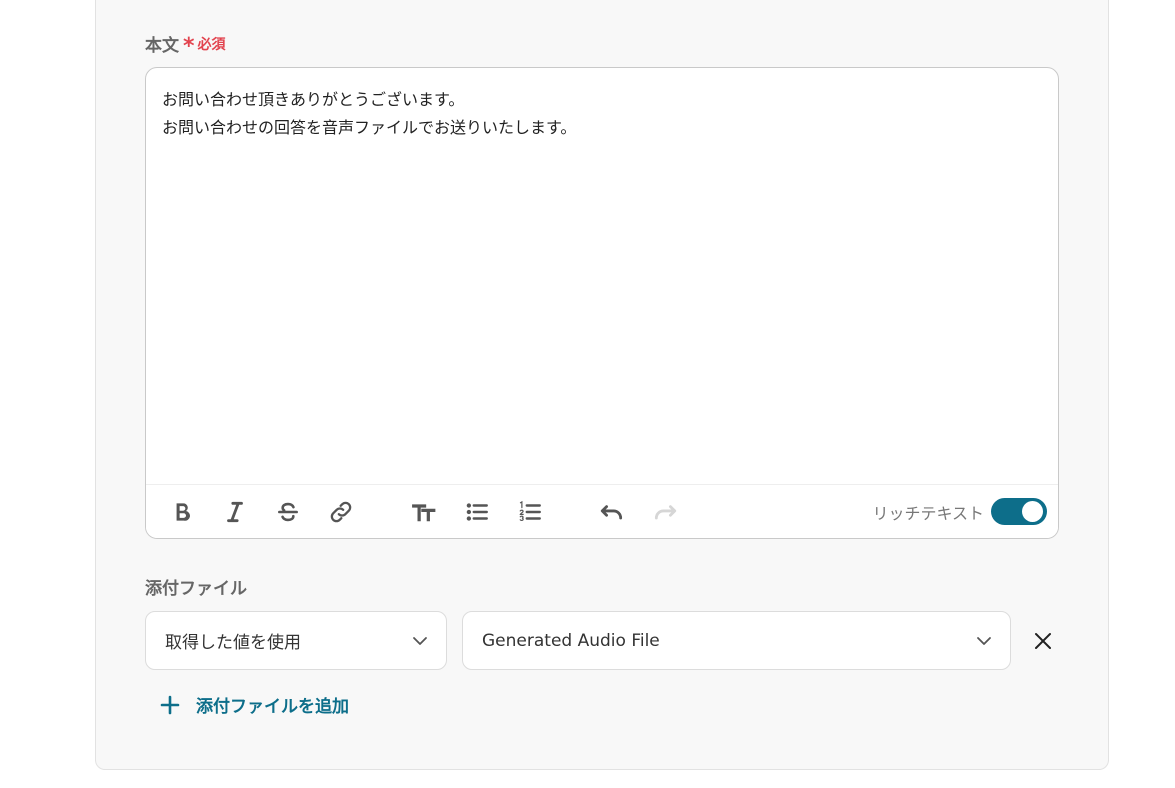 The image size is (1175, 788). What do you see at coordinates (424, 512) in the screenshot?
I see `text-size-icon` at bounding box center [424, 512].